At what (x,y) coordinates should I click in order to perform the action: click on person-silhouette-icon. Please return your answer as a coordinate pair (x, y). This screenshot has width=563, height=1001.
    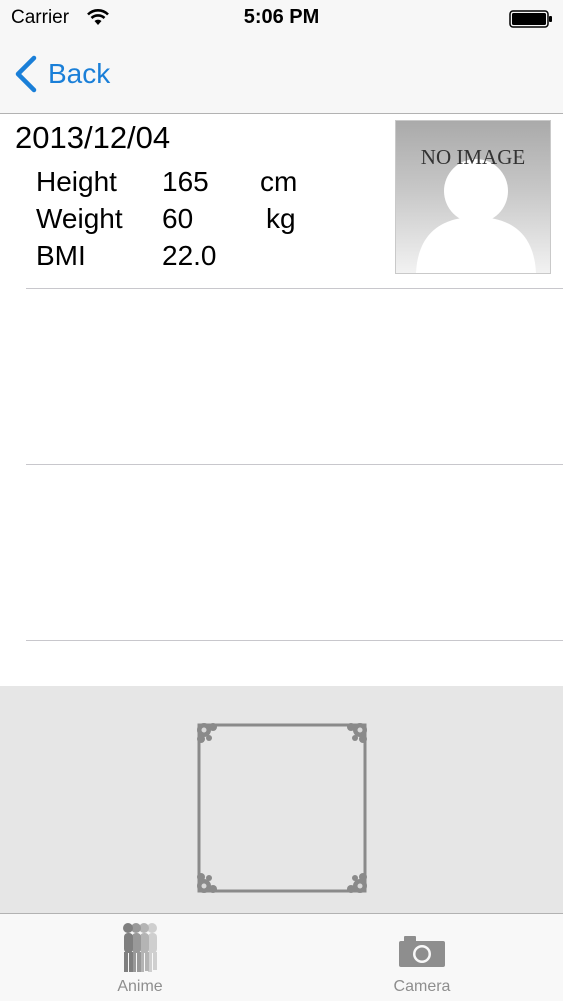
    Looking at the image, I should click on (476, 216).